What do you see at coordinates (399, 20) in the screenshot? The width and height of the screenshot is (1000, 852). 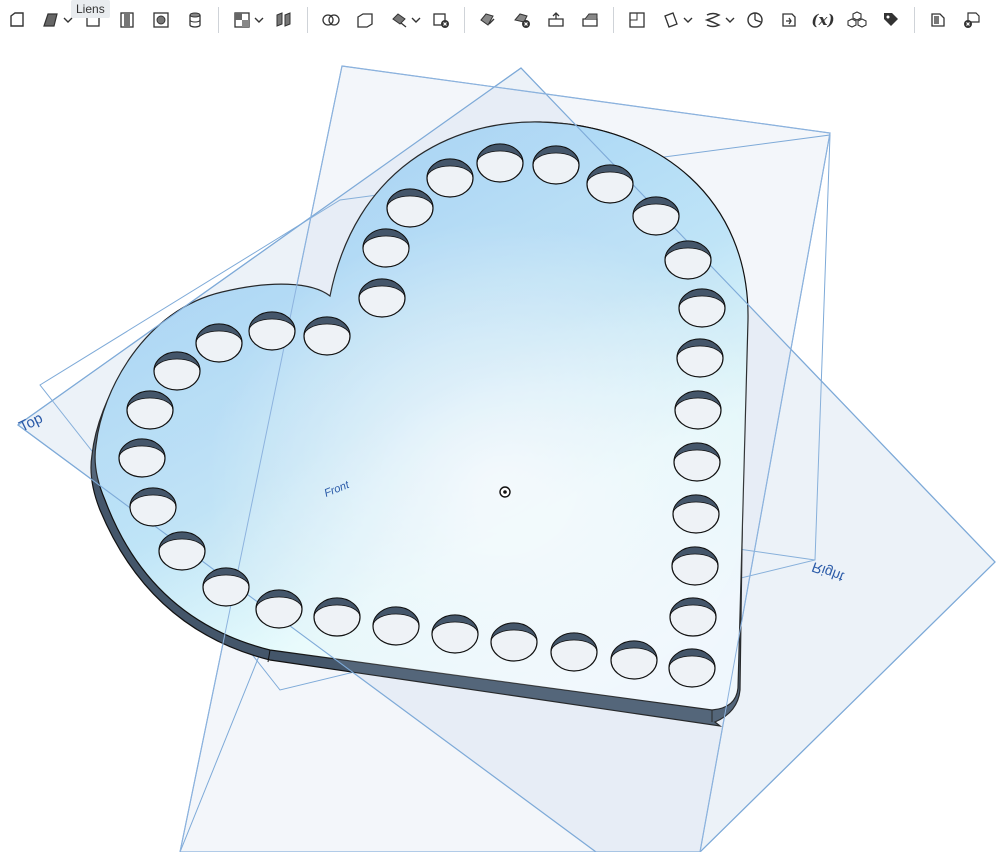 I see `transform-icon` at bounding box center [399, 20].